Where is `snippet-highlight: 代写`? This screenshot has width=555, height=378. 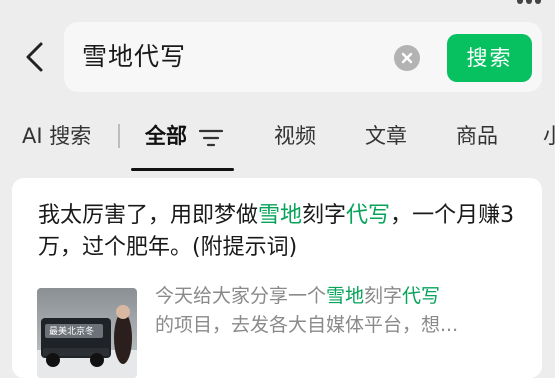 snippet-highlight: 代写 is located at coordinates (421, 296).